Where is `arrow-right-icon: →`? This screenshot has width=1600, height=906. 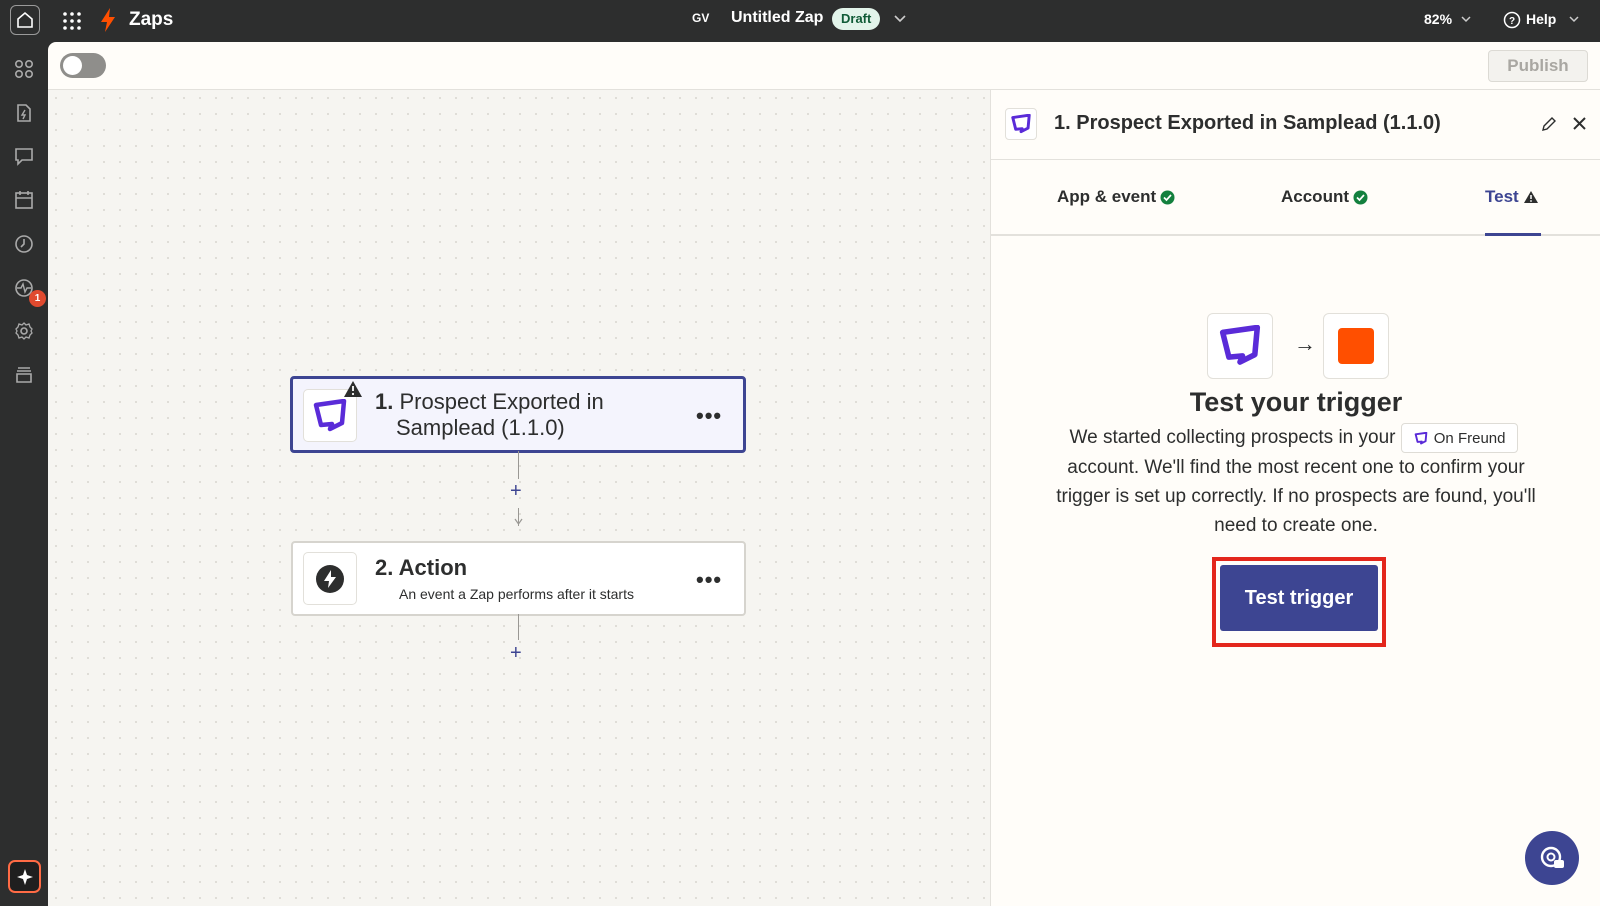
arrow-right-icon: → is located at coordinates (1305, 343).